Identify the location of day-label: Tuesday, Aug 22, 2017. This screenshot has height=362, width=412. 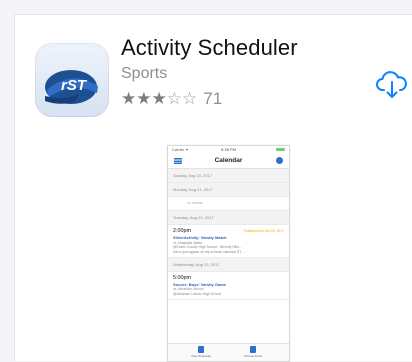
(193, 217).